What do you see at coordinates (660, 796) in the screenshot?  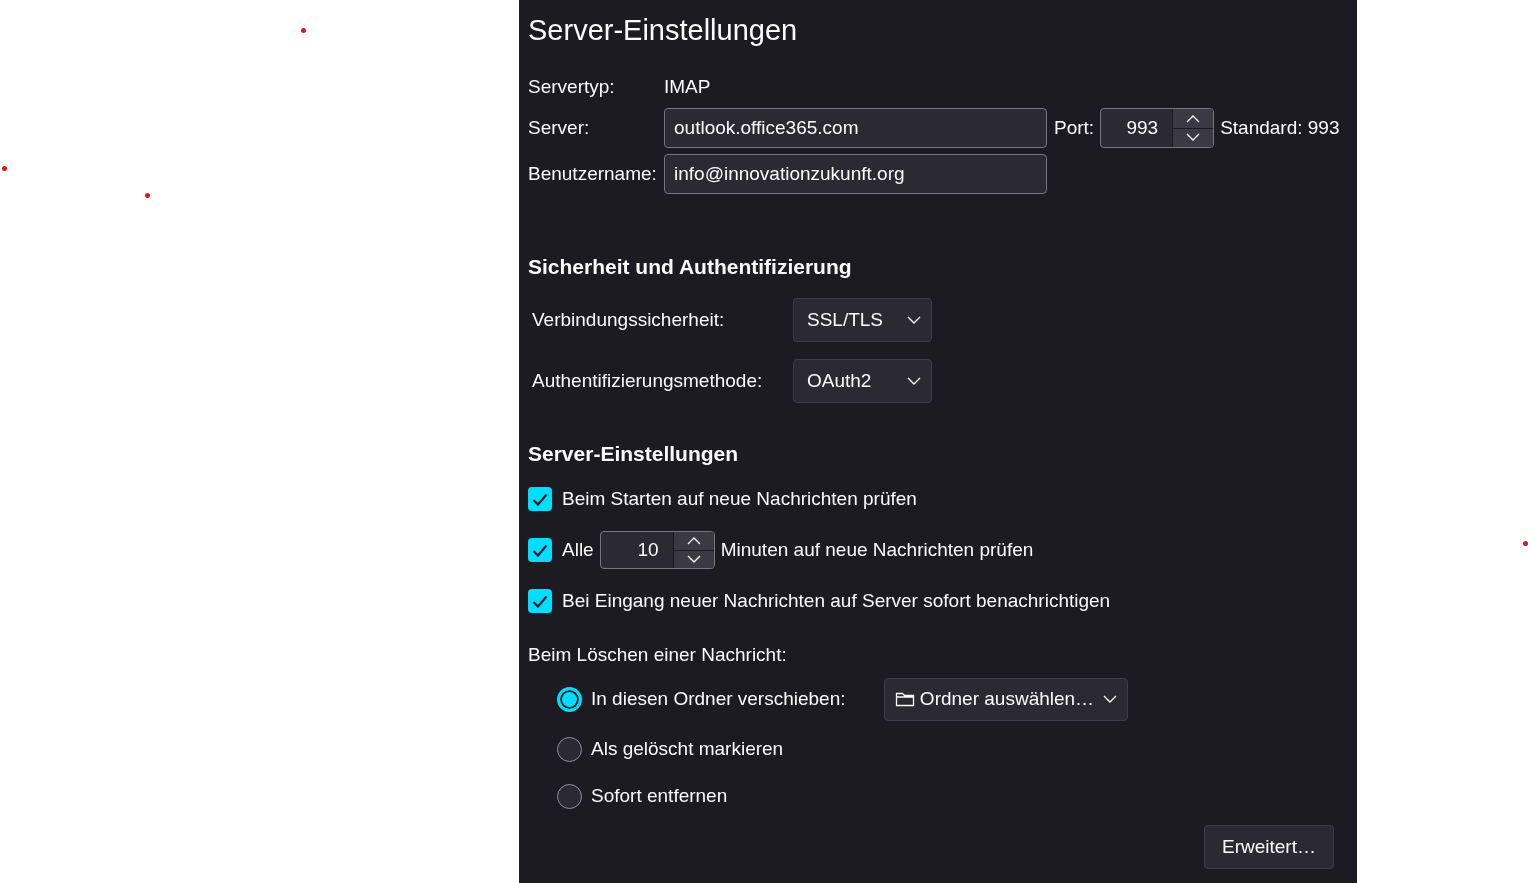 I see `radio-label: Sofort entfernen` at bounding box center [660, 796].